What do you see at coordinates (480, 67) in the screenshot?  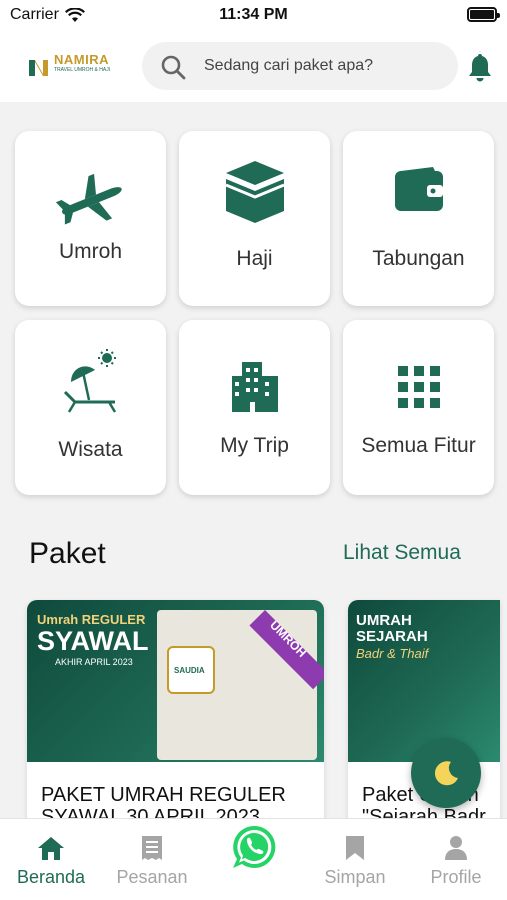 I see `notification-bell-icon` at bounding box center [480, 67].